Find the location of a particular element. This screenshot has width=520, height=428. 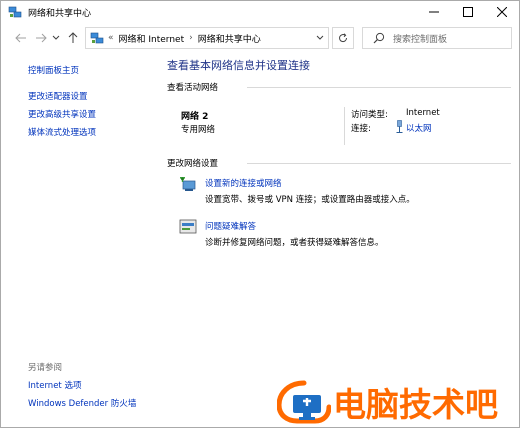

refresh-icon is located at coordinates (343, 38).